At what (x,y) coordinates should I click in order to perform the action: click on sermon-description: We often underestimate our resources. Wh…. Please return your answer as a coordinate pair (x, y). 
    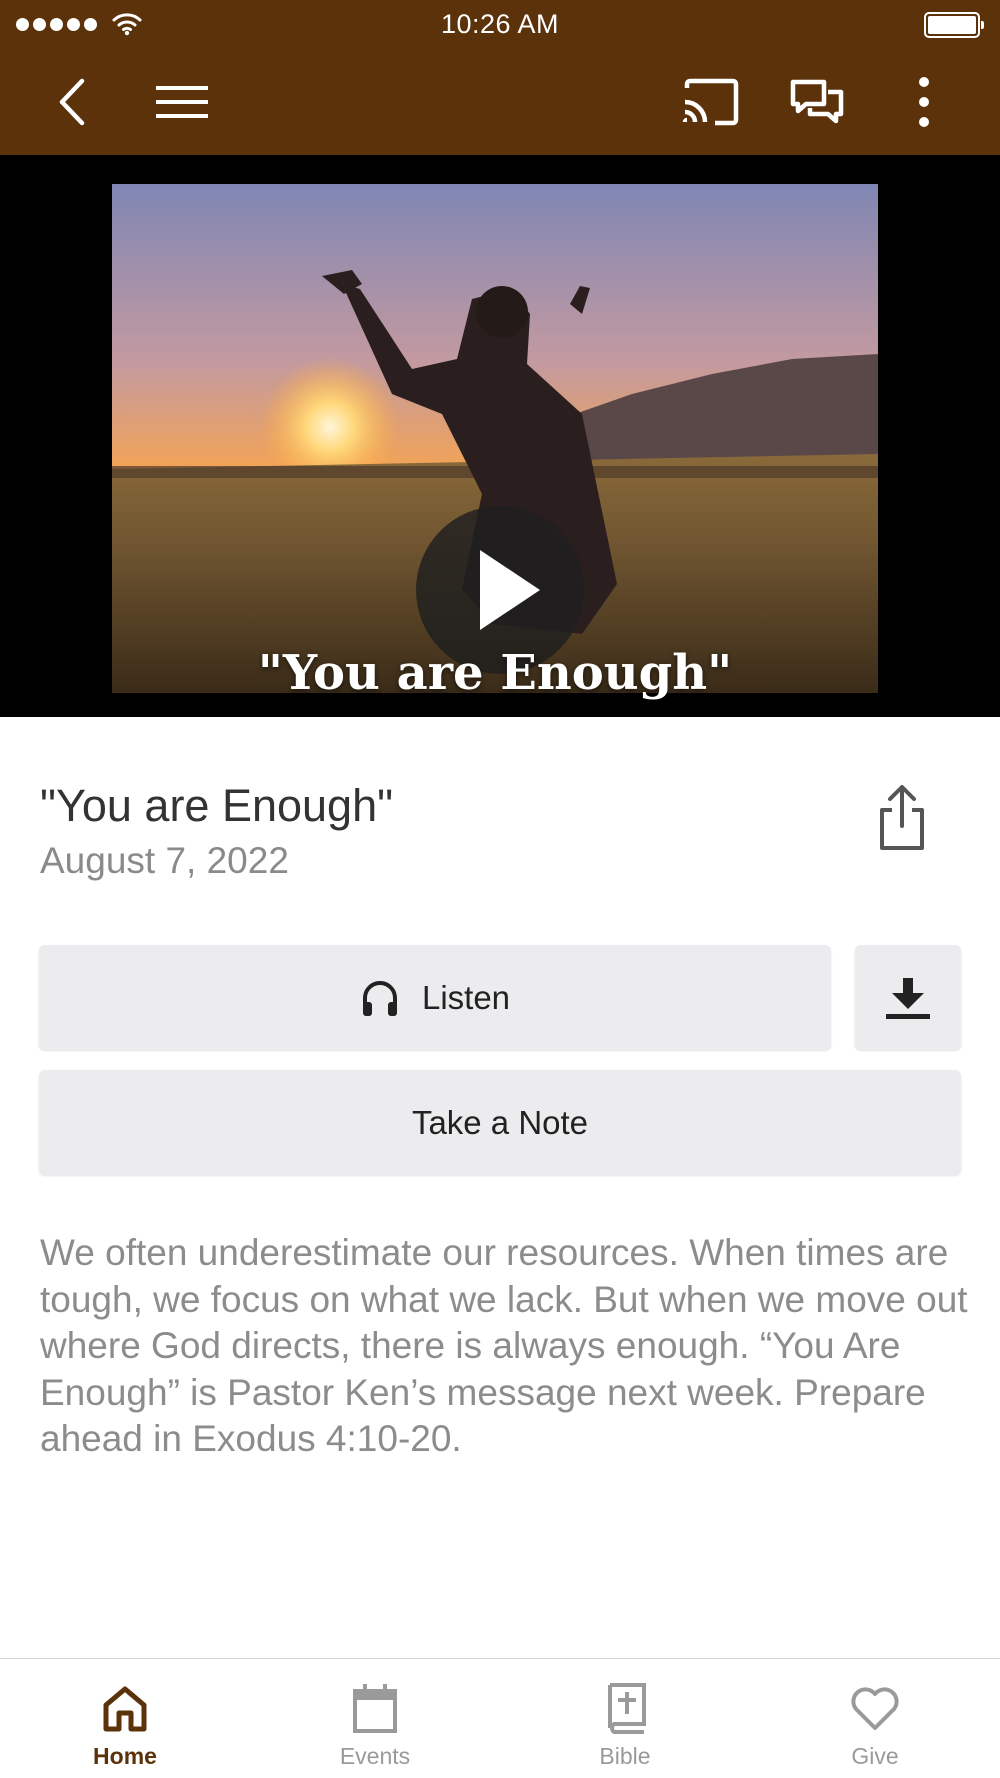
    Looking at the image, I should click on (504, 1345).